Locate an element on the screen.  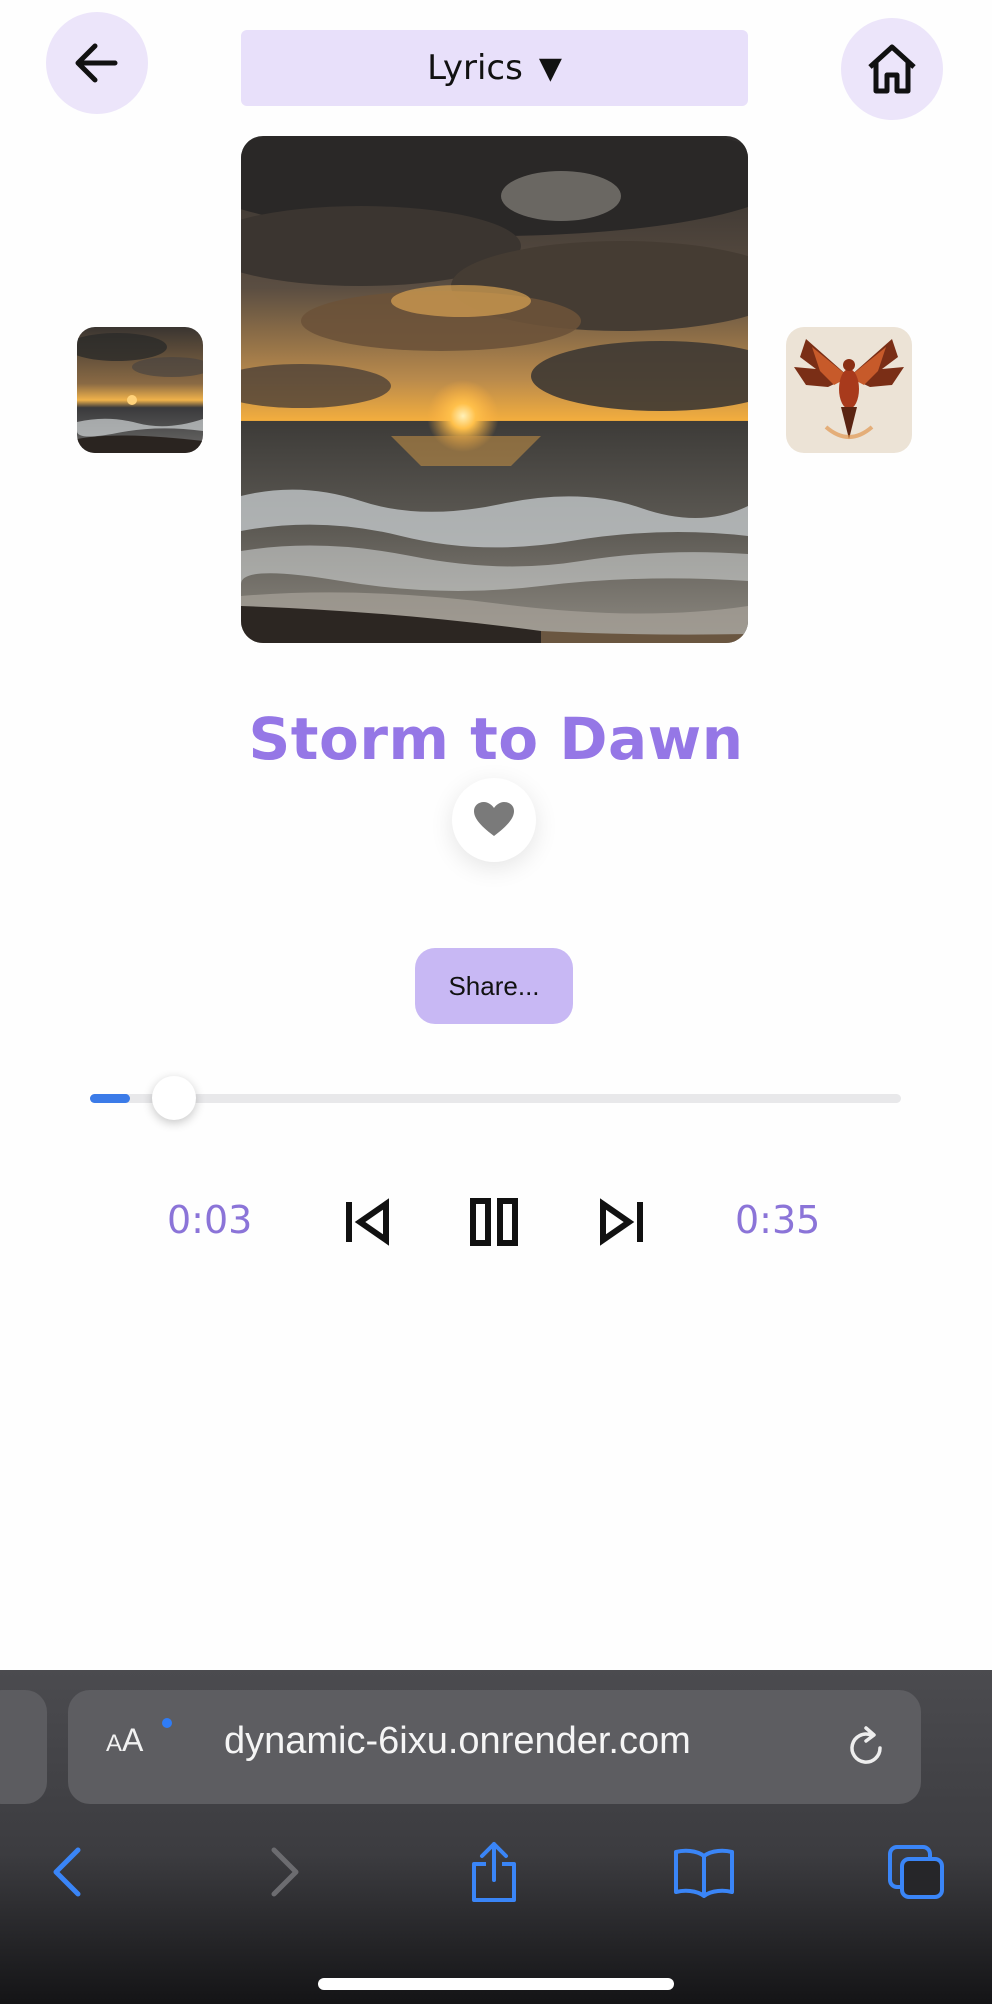
next-track-button is located at coordinates (621, 1222).